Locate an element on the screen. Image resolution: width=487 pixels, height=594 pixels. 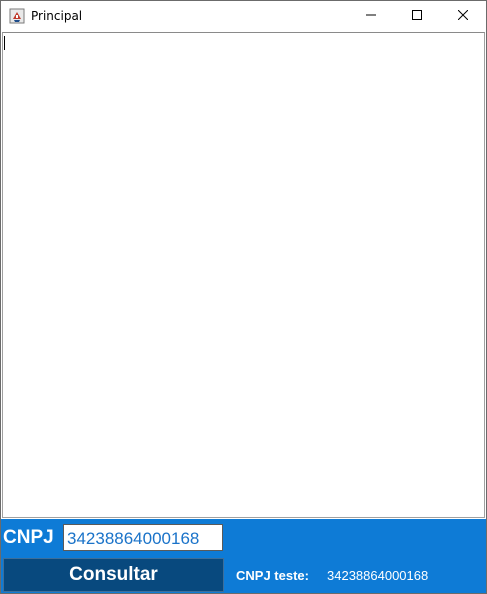
minimize-button is located at coordinates (371, 16).